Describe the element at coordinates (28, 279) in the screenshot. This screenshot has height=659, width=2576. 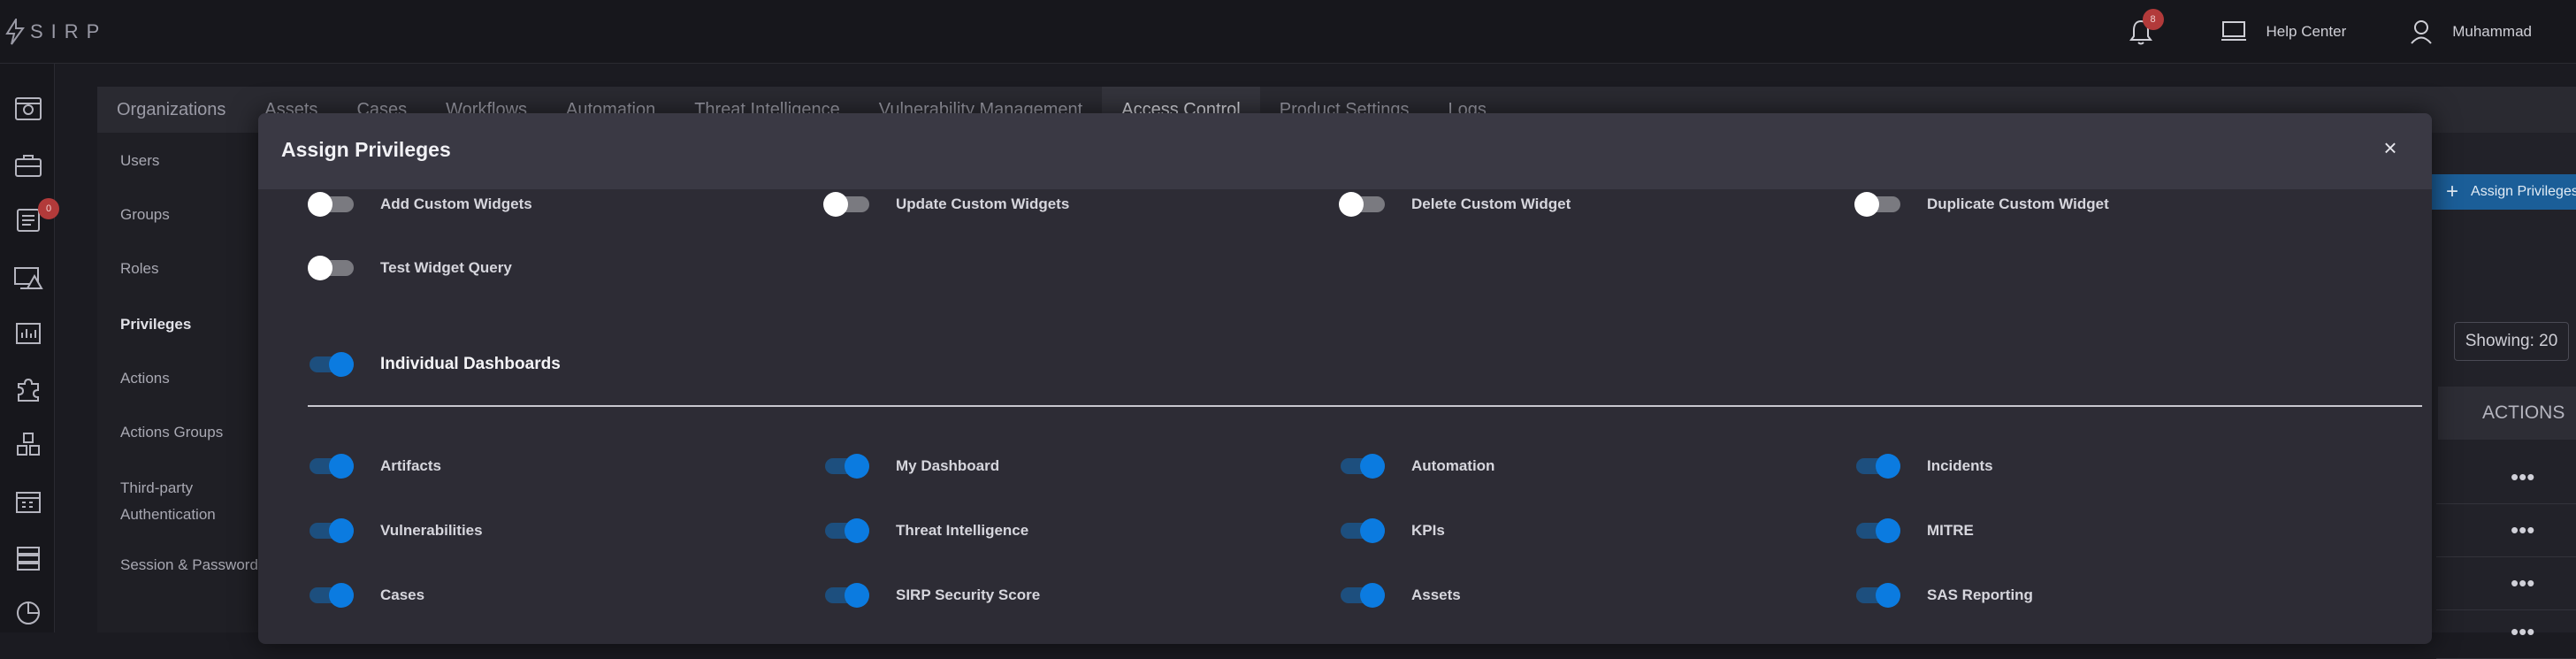
I see `alert-monitor-icon` at that location.